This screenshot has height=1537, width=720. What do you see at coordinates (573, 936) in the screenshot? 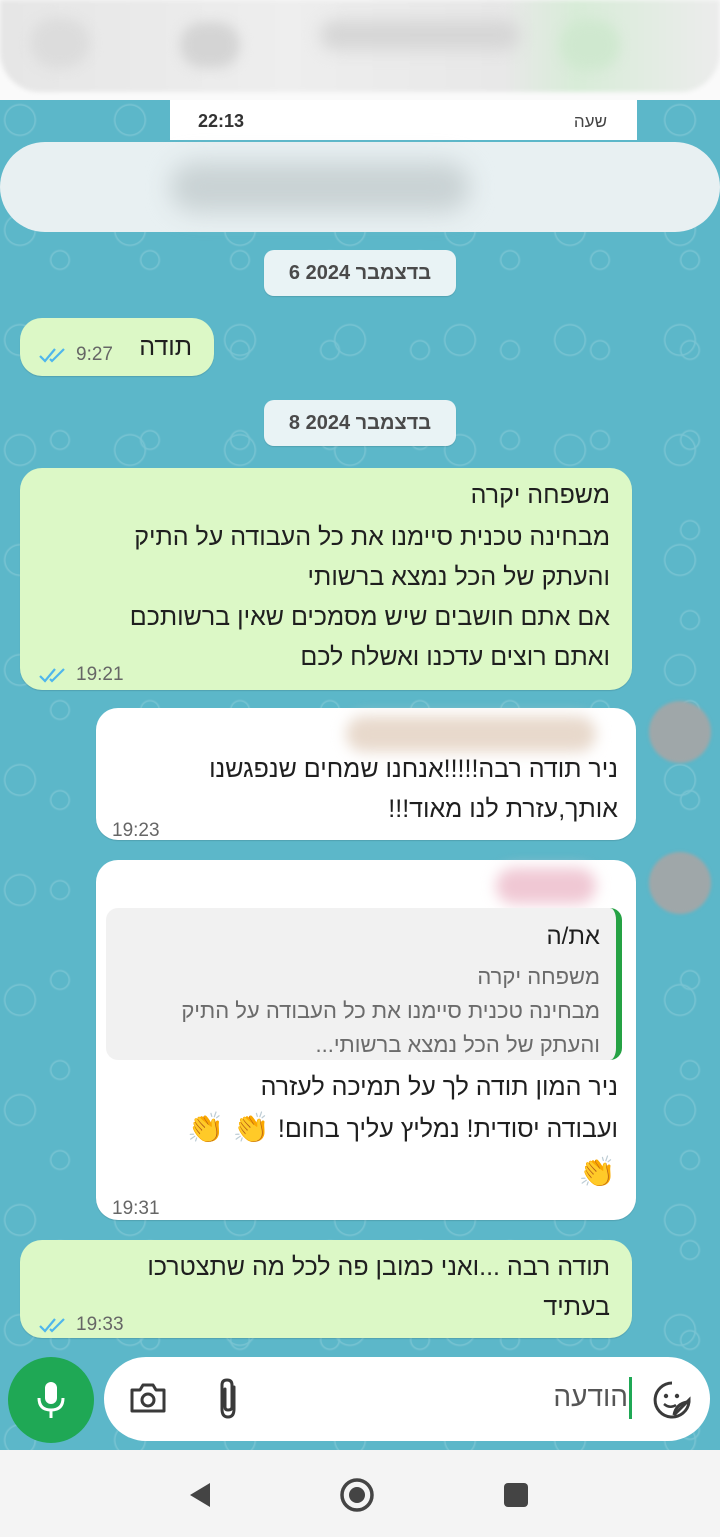
I see `quote-author: את/ה` at bounding box center [573, 936].